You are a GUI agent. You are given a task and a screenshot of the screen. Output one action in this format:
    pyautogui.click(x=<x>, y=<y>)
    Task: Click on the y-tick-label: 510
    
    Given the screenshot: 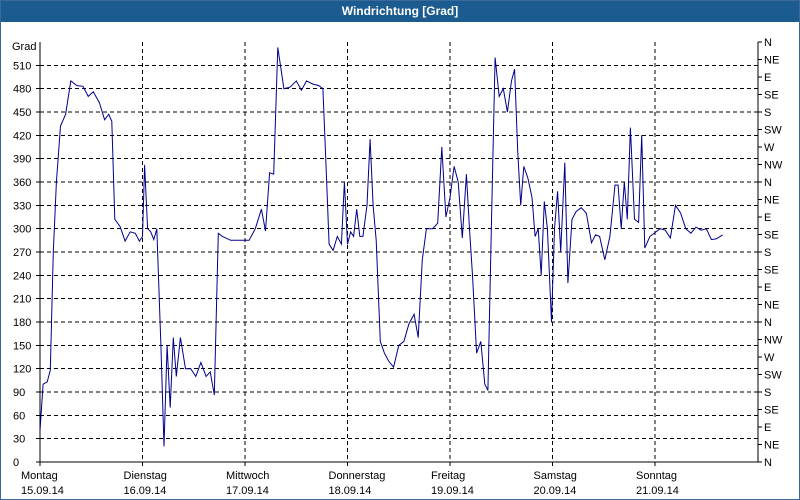 What is the action you would take?
    pyautogui.click(x=22, y=66)
    